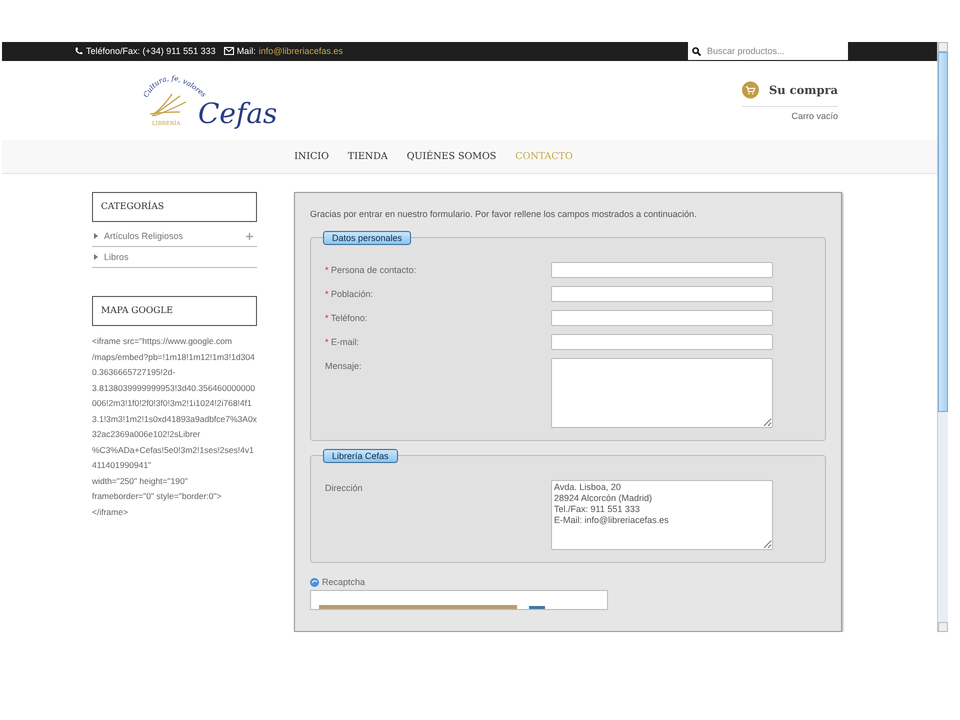 The image size is (960, 720). I want to click on field-label: * Población:, so click(349, 293).